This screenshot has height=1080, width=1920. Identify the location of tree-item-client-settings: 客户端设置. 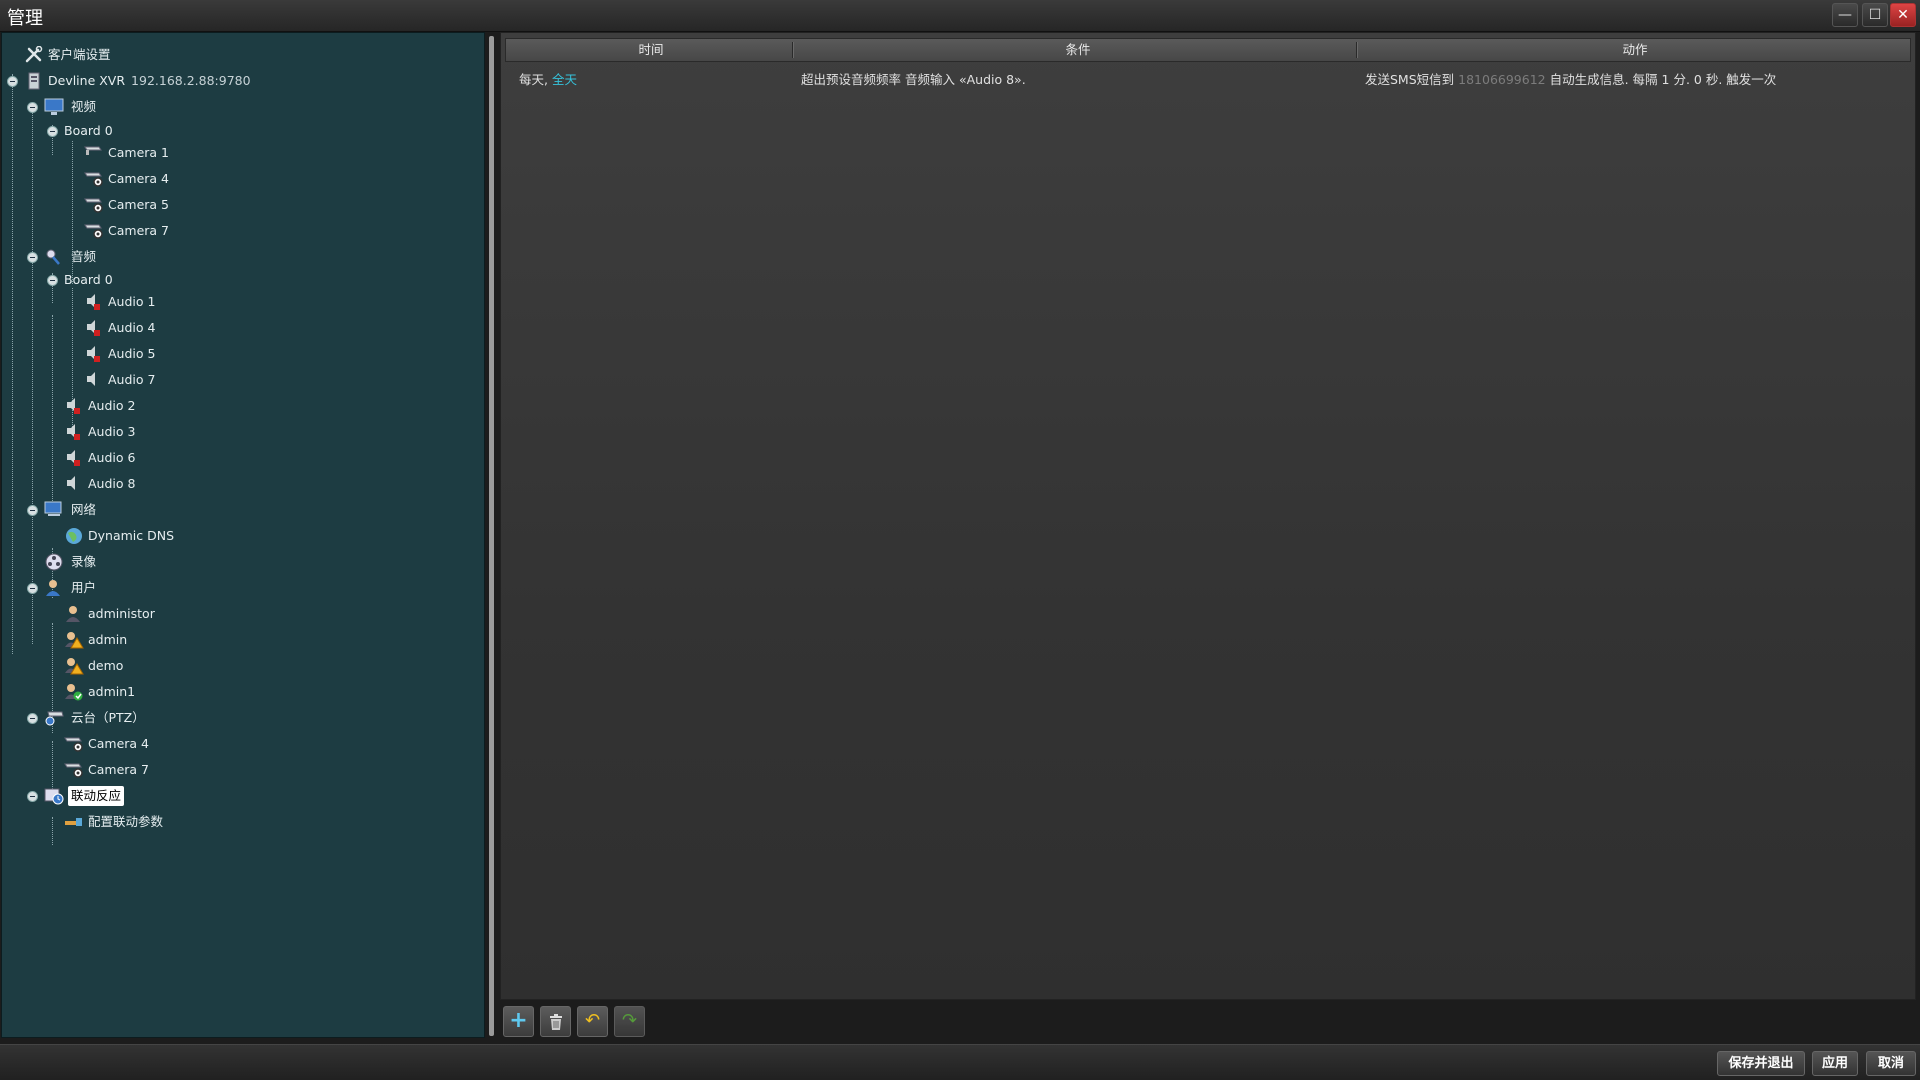
(242, 55).